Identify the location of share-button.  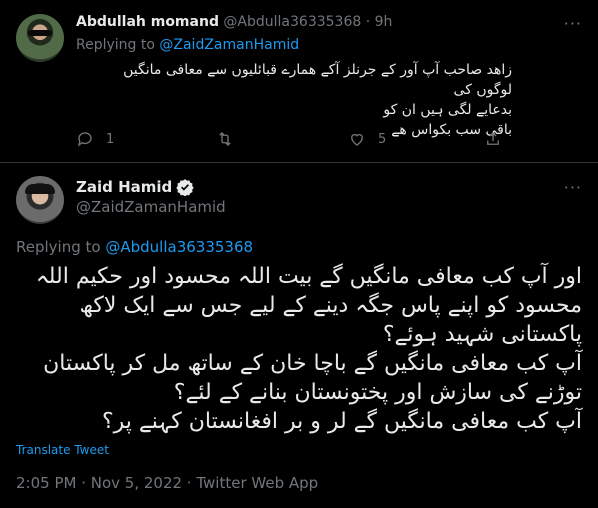
(493, 139).